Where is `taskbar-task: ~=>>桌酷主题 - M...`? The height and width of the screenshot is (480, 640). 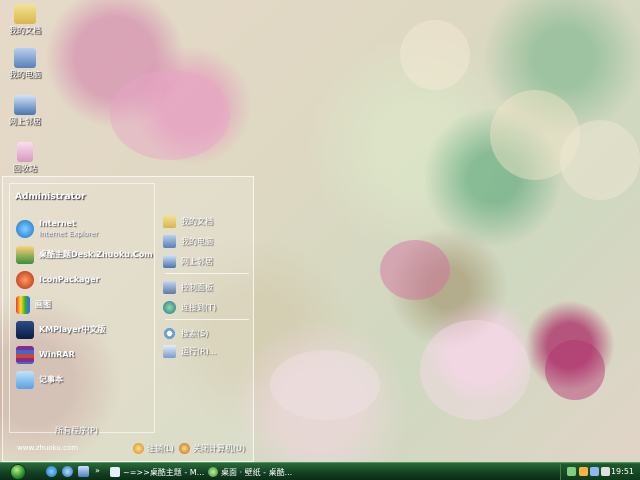 taskbar-task: ~=>>桌酷主题 - M... is located at coordinates (157, 472).